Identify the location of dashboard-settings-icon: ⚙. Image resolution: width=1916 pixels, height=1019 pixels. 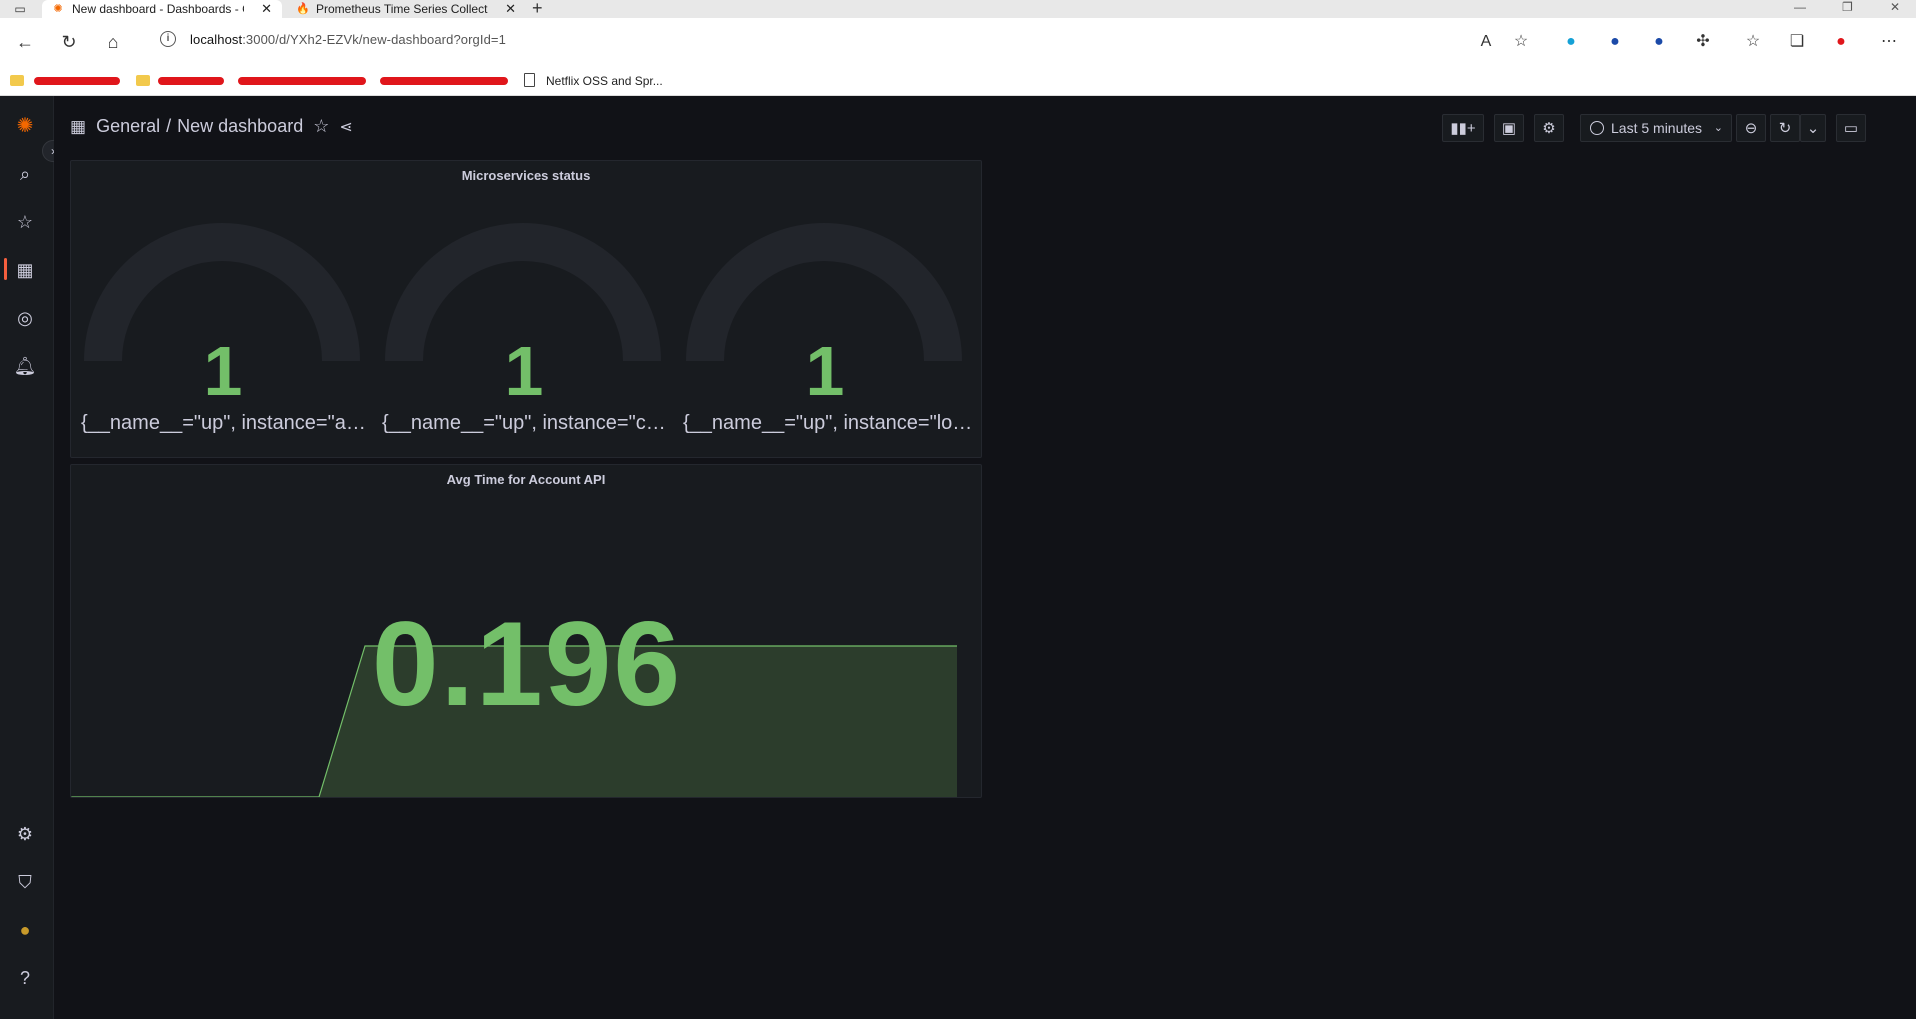
(1549, 128).